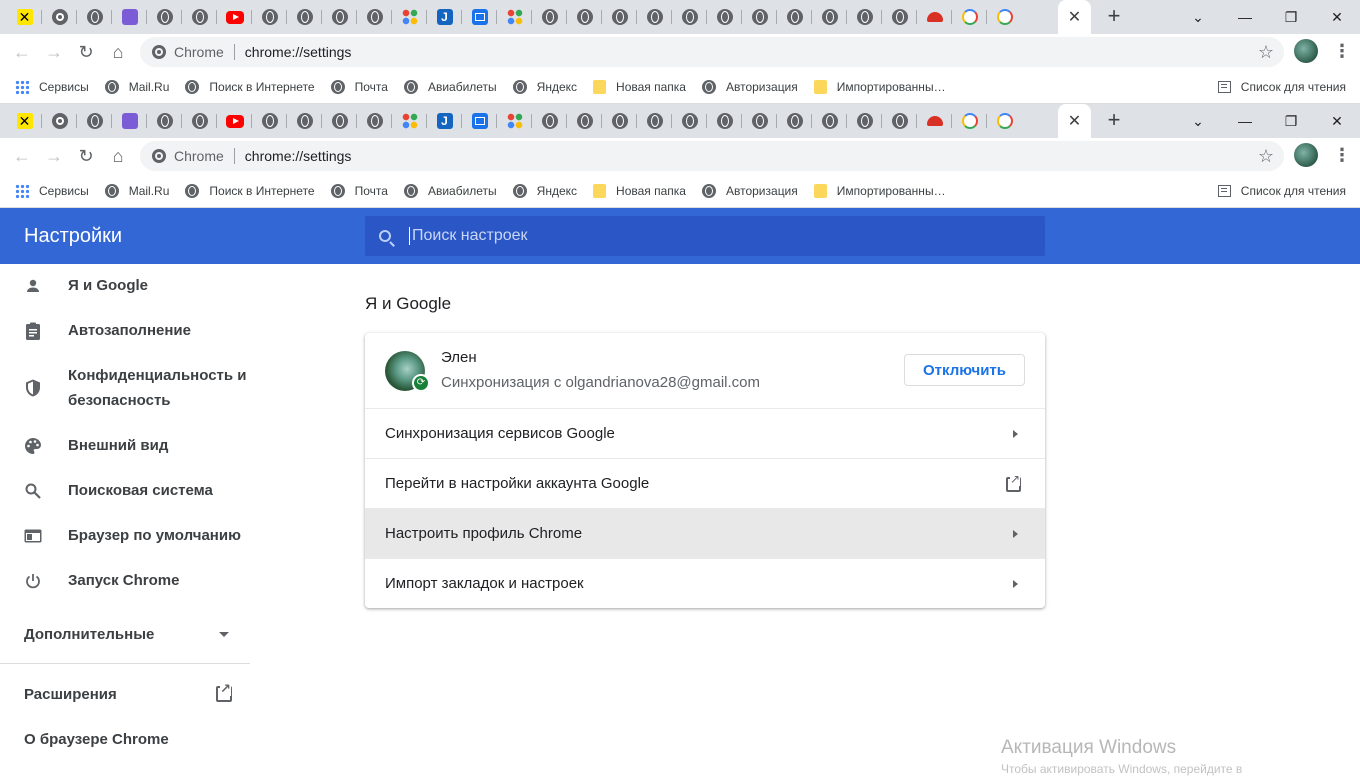 The width and height of the screenshot is (1360, 776). What do you see at coordinates (709, 236) in the screenshot?
I see `settings-search-input` at bounding box center [709, 236].